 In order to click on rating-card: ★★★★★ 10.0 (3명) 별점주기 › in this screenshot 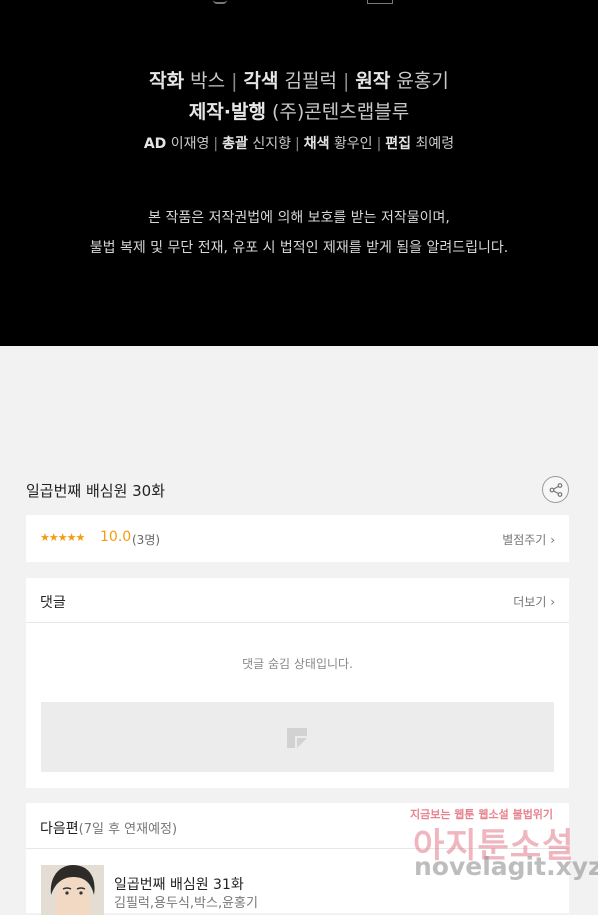, I will do `click(297, 538)`.